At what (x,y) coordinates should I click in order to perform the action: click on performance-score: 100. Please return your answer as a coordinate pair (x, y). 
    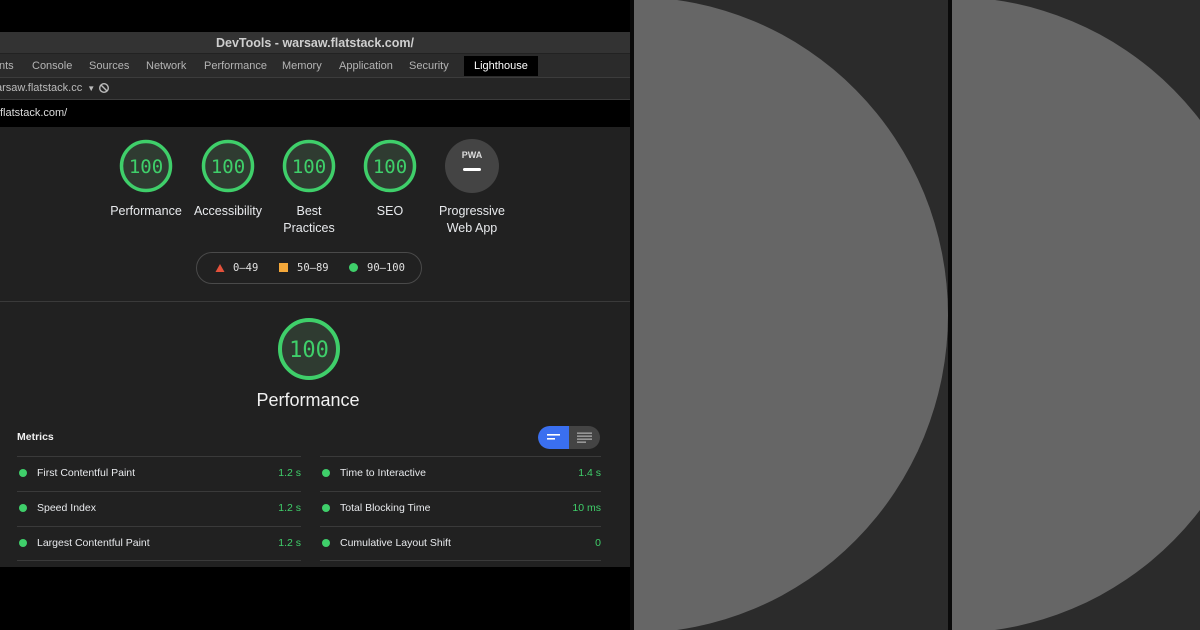
    Looking at the image, I should click on (309, 350).